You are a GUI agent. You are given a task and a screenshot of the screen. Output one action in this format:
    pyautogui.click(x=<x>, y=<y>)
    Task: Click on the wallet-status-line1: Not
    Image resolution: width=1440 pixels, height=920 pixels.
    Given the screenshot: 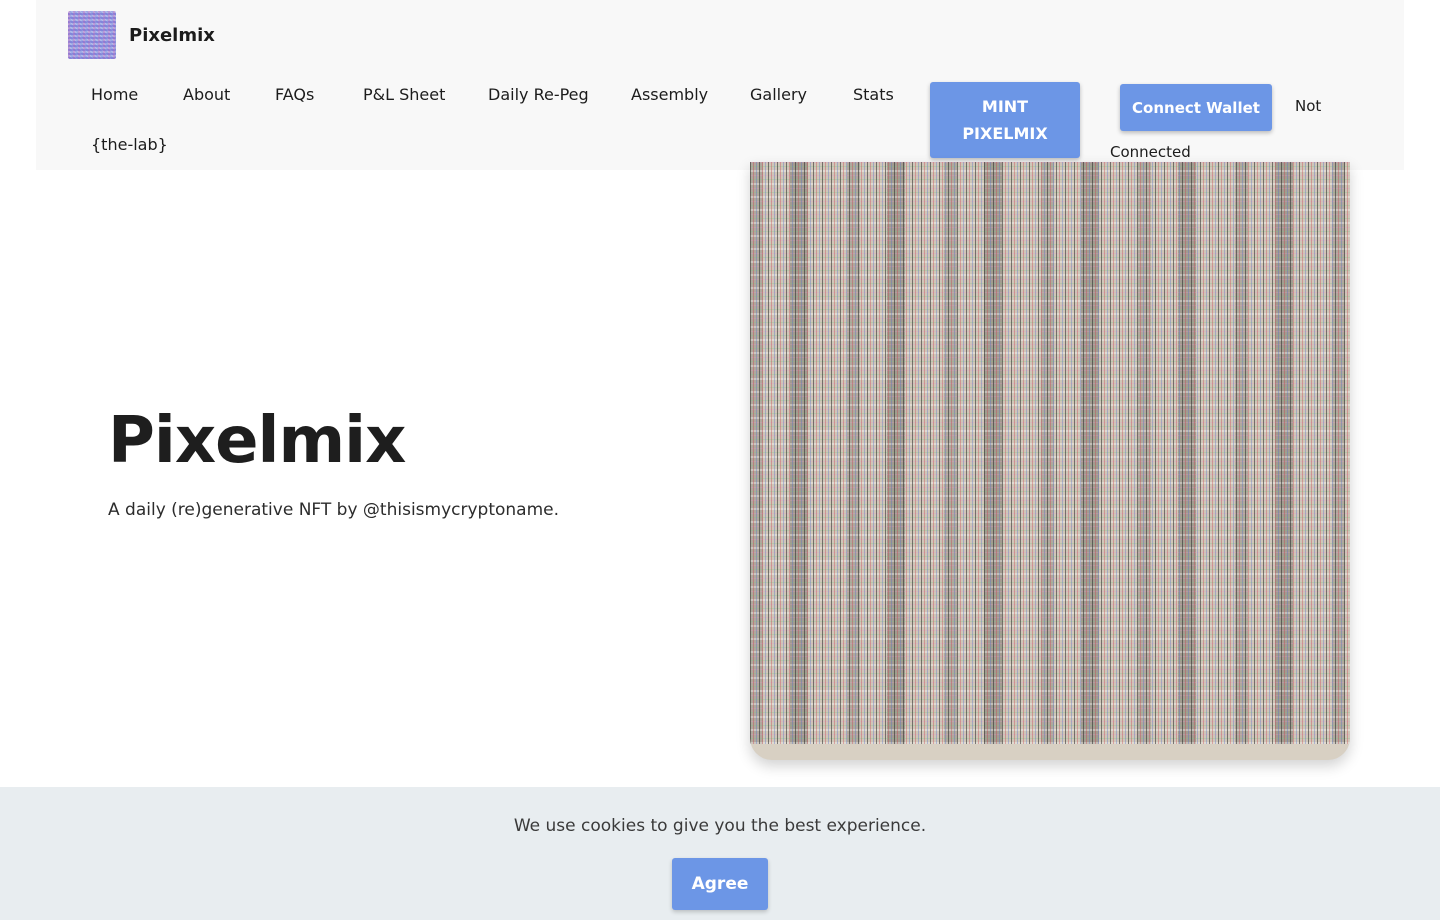 What is the action you would take?
    pyautogui.click(x=1308, y=106)
    